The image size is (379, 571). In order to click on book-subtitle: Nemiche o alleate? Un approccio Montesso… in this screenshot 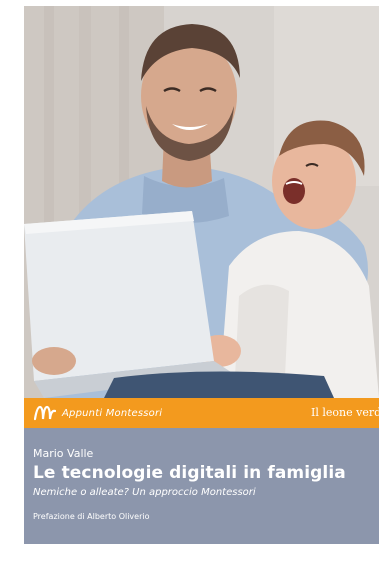, I will do `click(144, 492)`.